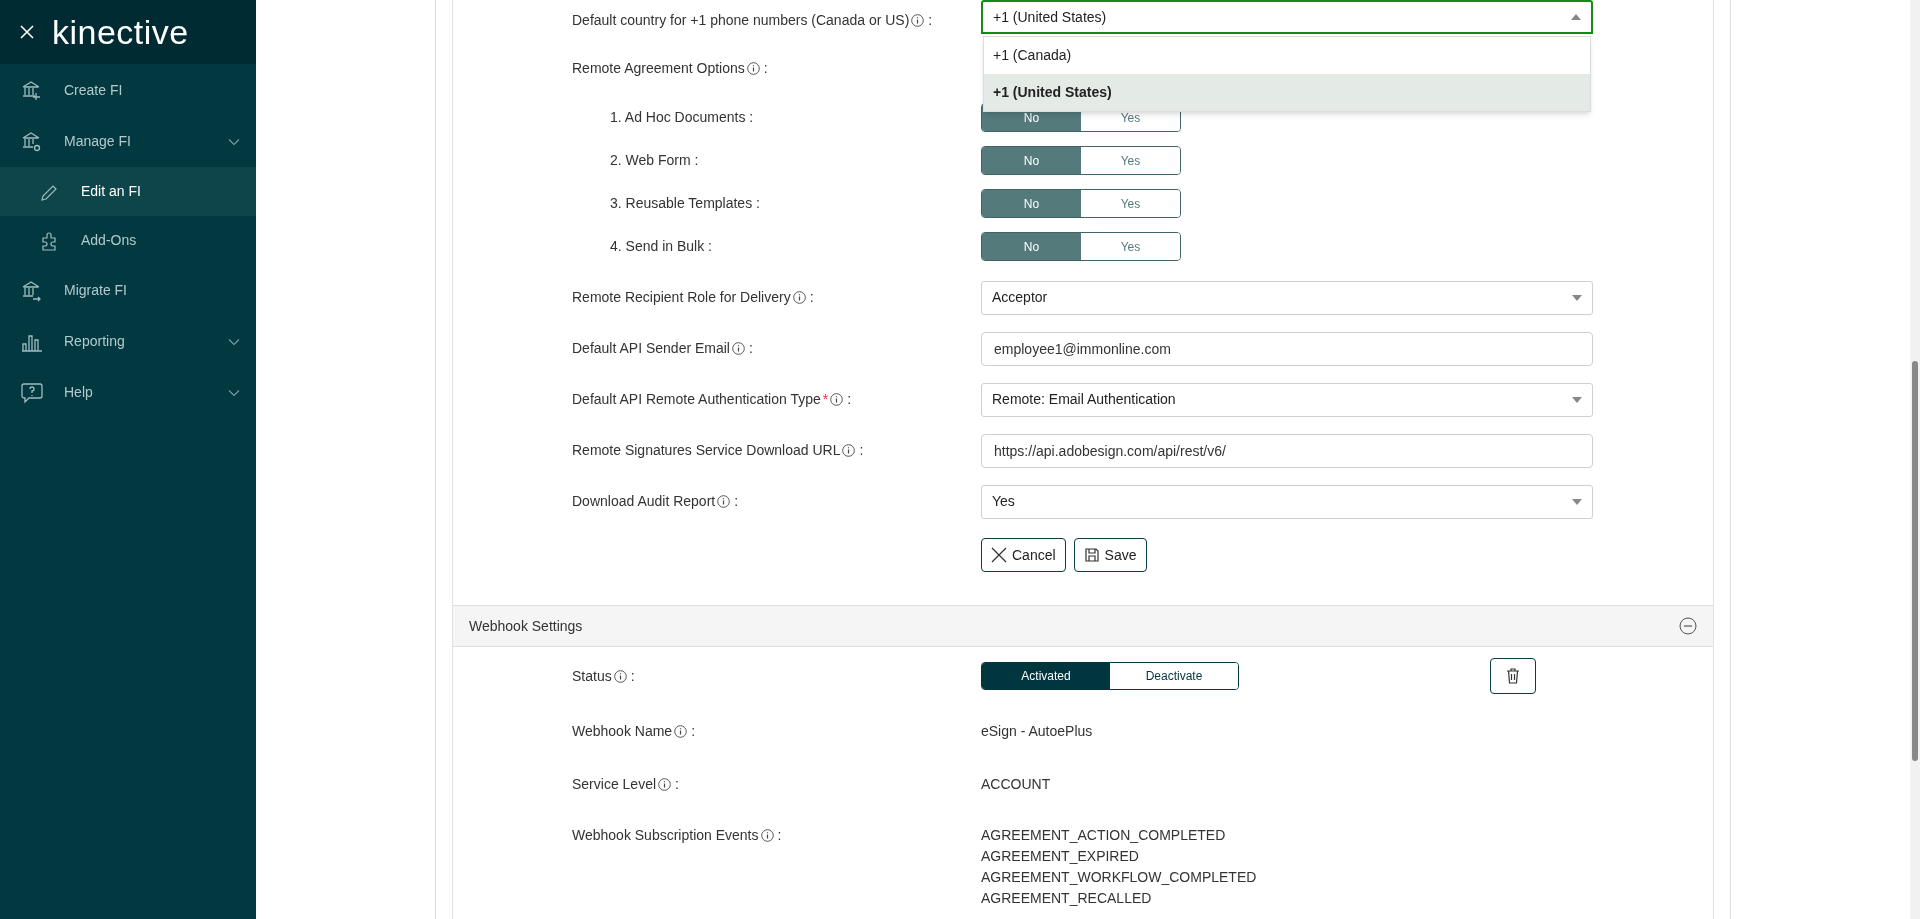 The image size is (1920, 919). I want to click on logo: kinective, so click(120, 32).